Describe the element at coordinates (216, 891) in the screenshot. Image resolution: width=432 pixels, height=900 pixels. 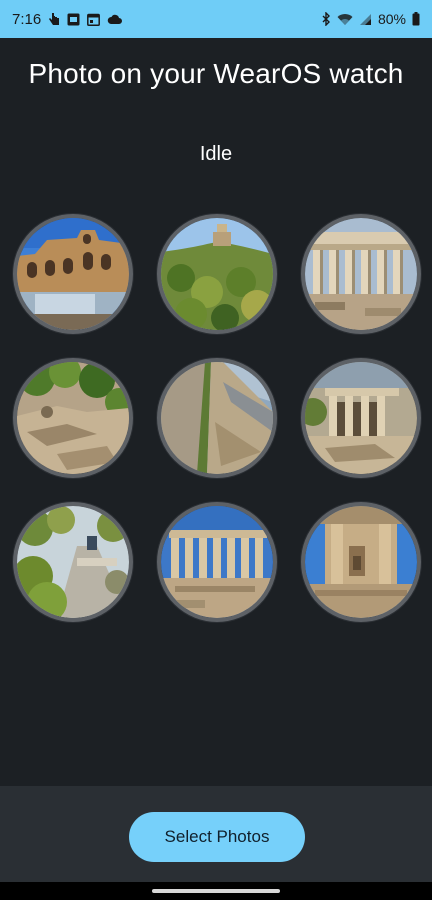
I see `home-gesture-handle` at that location.